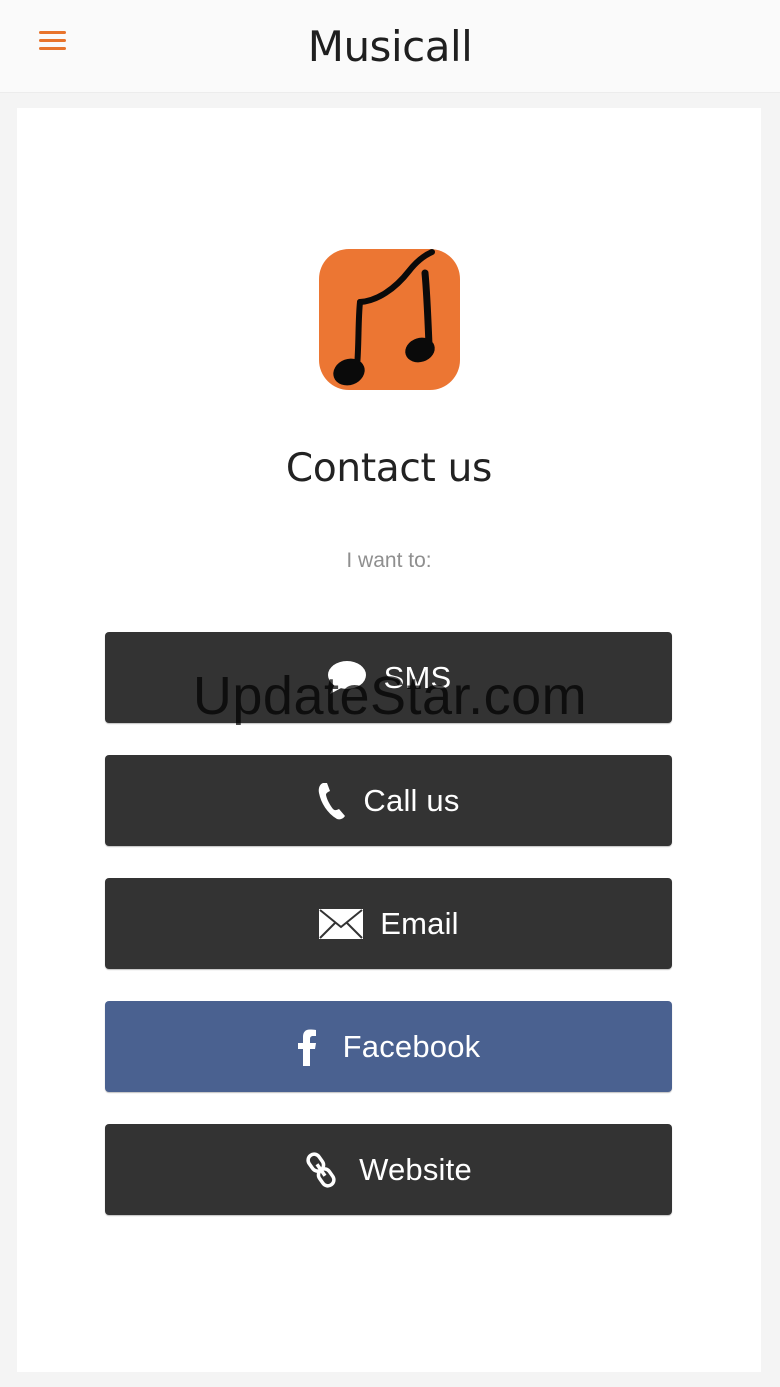 Image resolution: width=780 pixels, height=1387 pixels. I want to click on call-us-button: Call us, so click(388, 800).